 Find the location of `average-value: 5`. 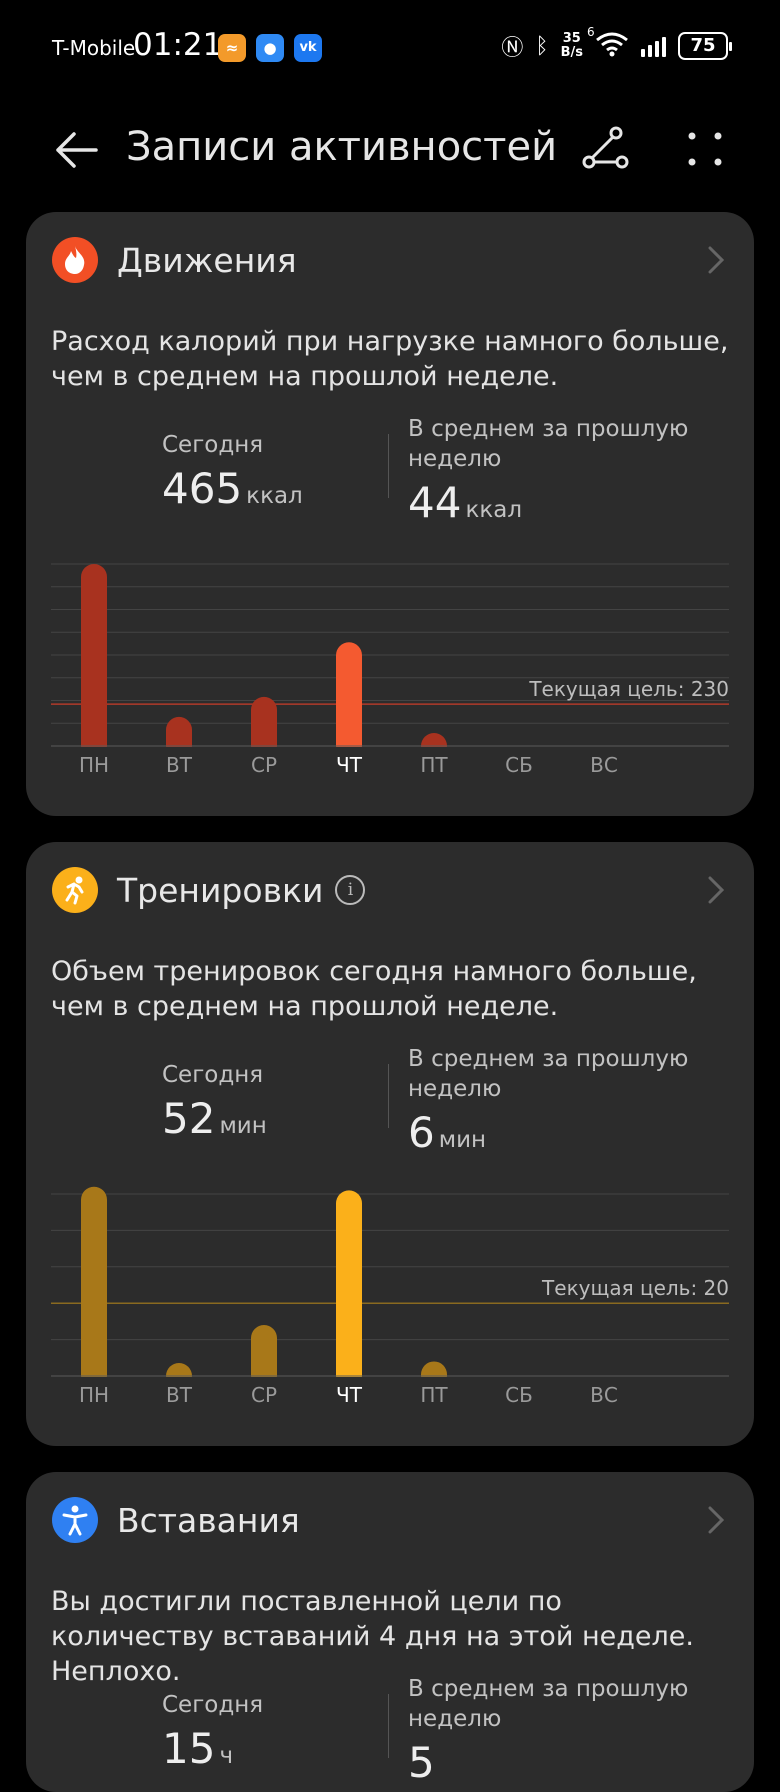

average-value: 5 is located at coordinates (421, 1762).